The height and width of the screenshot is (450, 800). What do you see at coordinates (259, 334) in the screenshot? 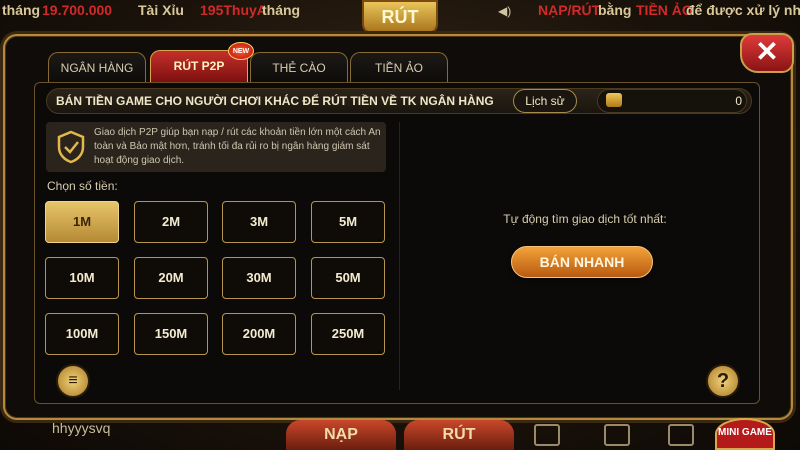
I see `amount-option: 200M` at bounding box center [259, 334].